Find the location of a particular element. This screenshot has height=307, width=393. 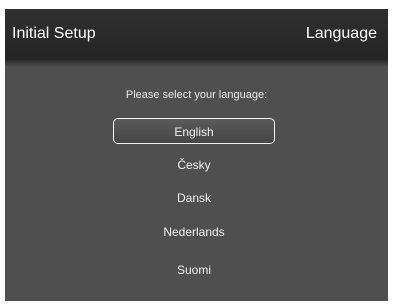

header-shadow is located at coordinates (196, 63).